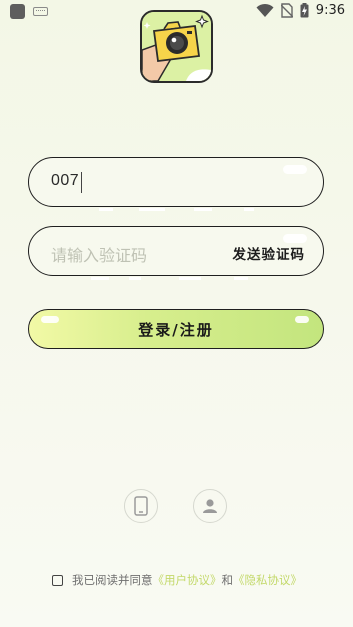  I want to click on login-register-button: 登录/注册, so click(176, 329).